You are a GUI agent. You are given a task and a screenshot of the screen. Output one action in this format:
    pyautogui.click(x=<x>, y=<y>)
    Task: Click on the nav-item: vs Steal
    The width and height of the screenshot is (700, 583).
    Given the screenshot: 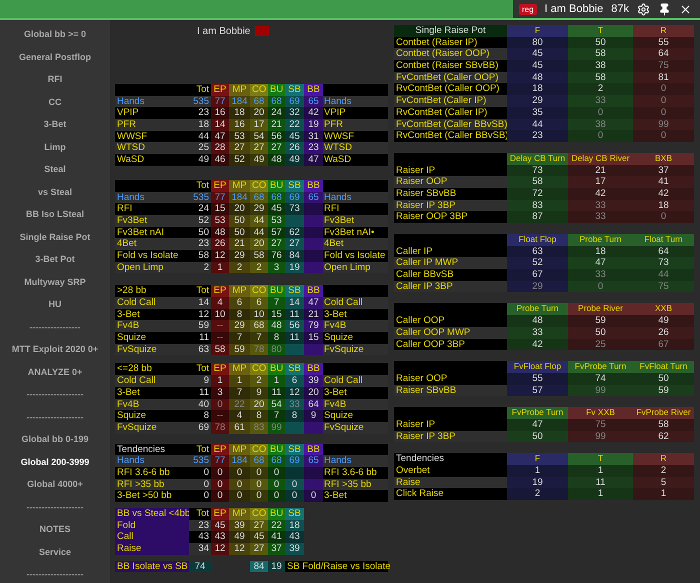 What is the action you would take?
    pyautogui.click(x=55, y=191)
    